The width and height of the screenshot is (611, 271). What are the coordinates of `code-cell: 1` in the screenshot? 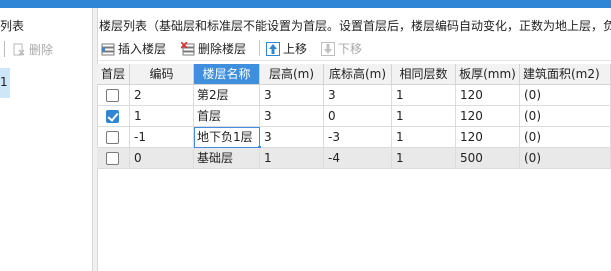 It's located at (162, 116).